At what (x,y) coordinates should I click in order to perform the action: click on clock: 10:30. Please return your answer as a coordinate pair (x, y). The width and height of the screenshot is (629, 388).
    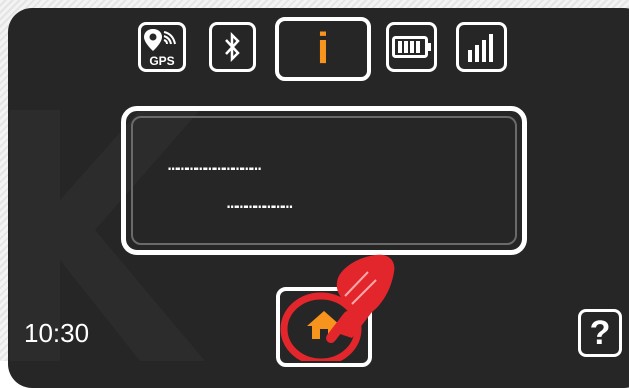
    Looking at the image, I should click on (57, 333).